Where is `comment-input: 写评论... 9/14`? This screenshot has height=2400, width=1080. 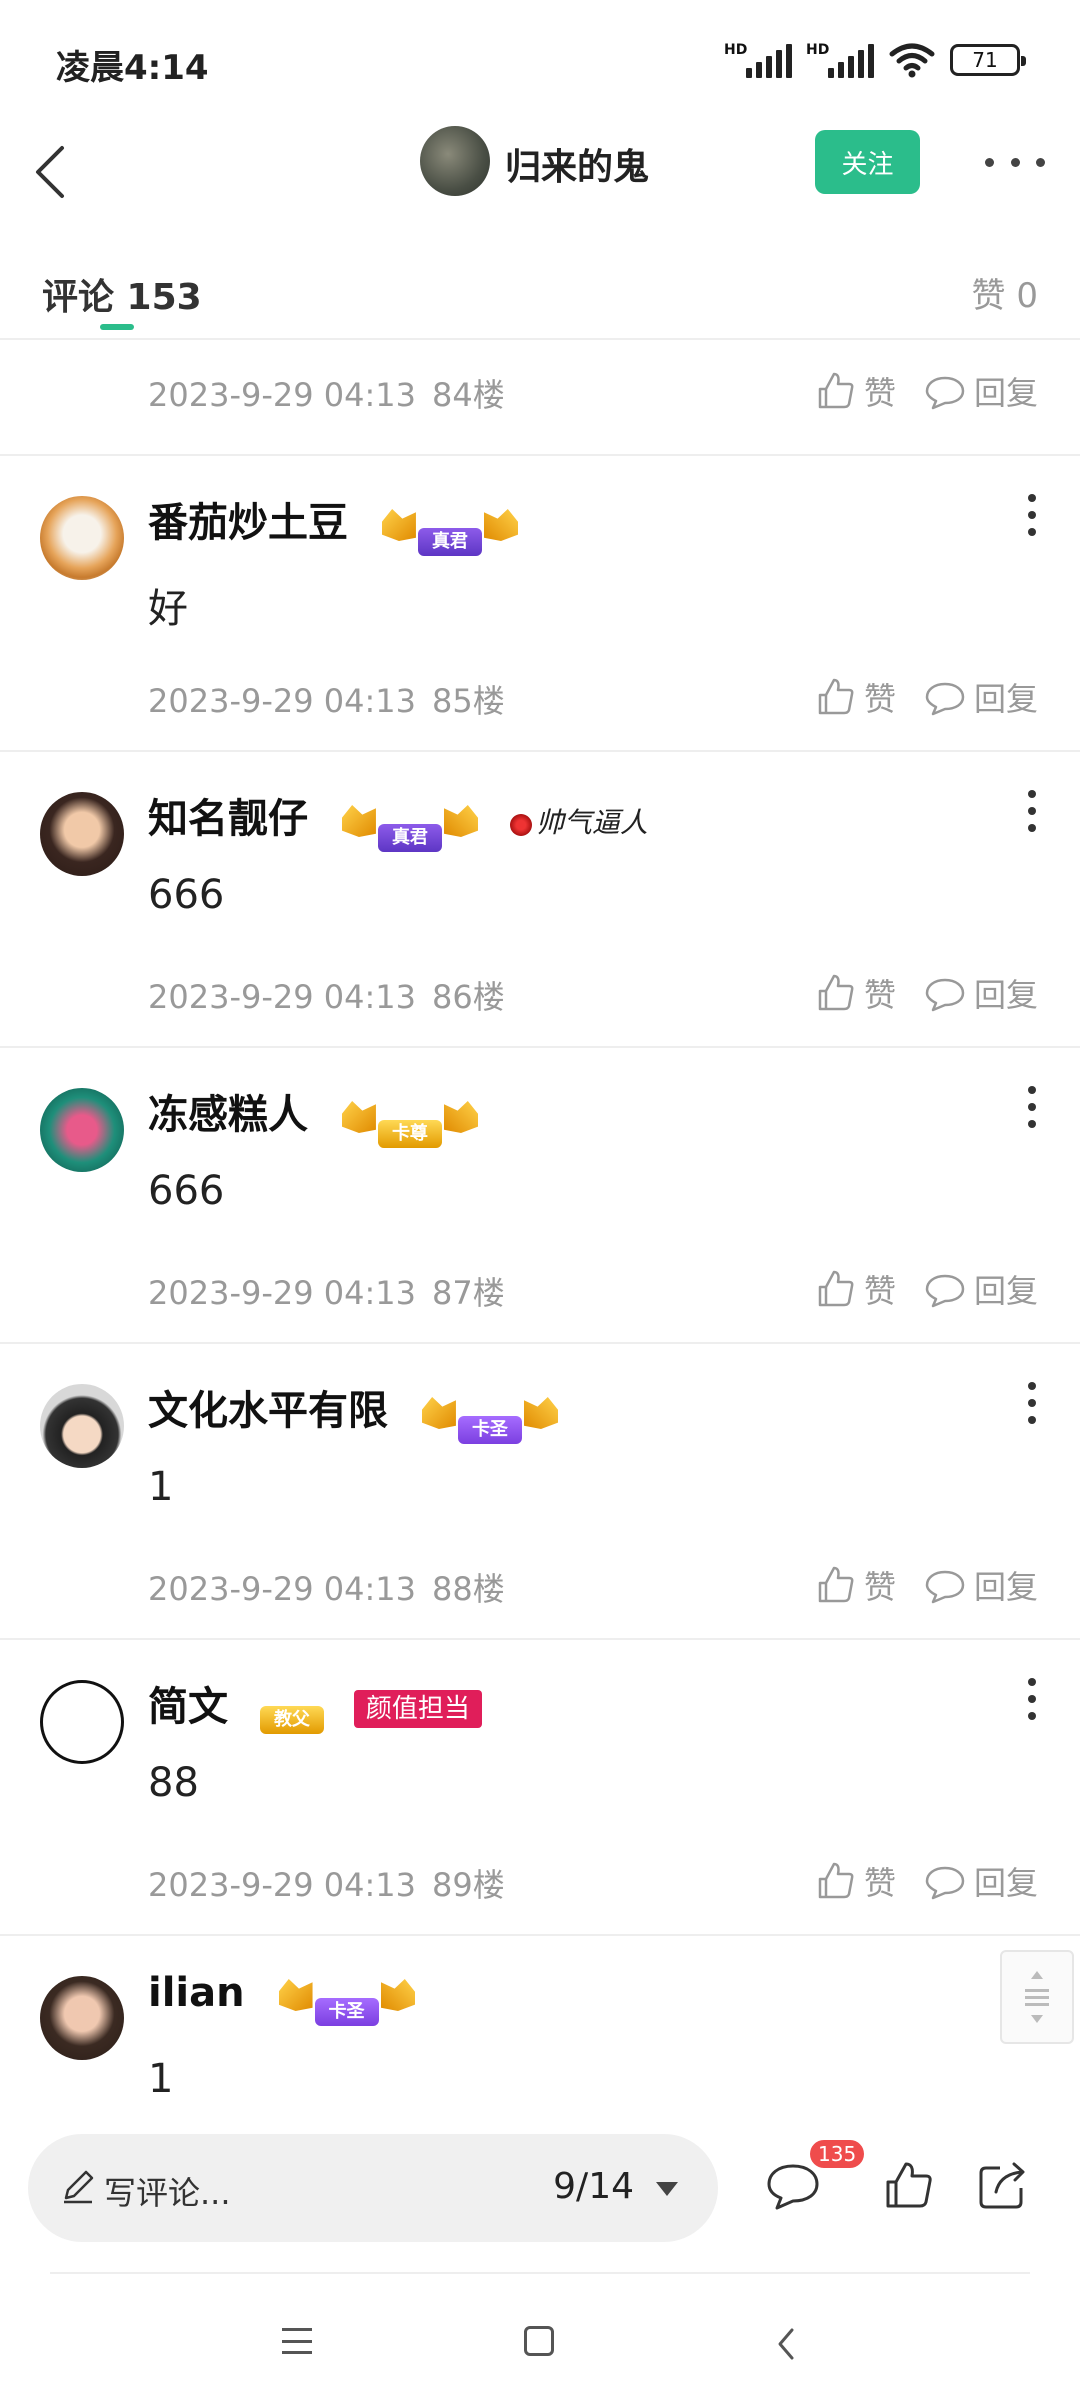
comment-input: 写评论... 9/14 is located at coordinates (373, 2188).